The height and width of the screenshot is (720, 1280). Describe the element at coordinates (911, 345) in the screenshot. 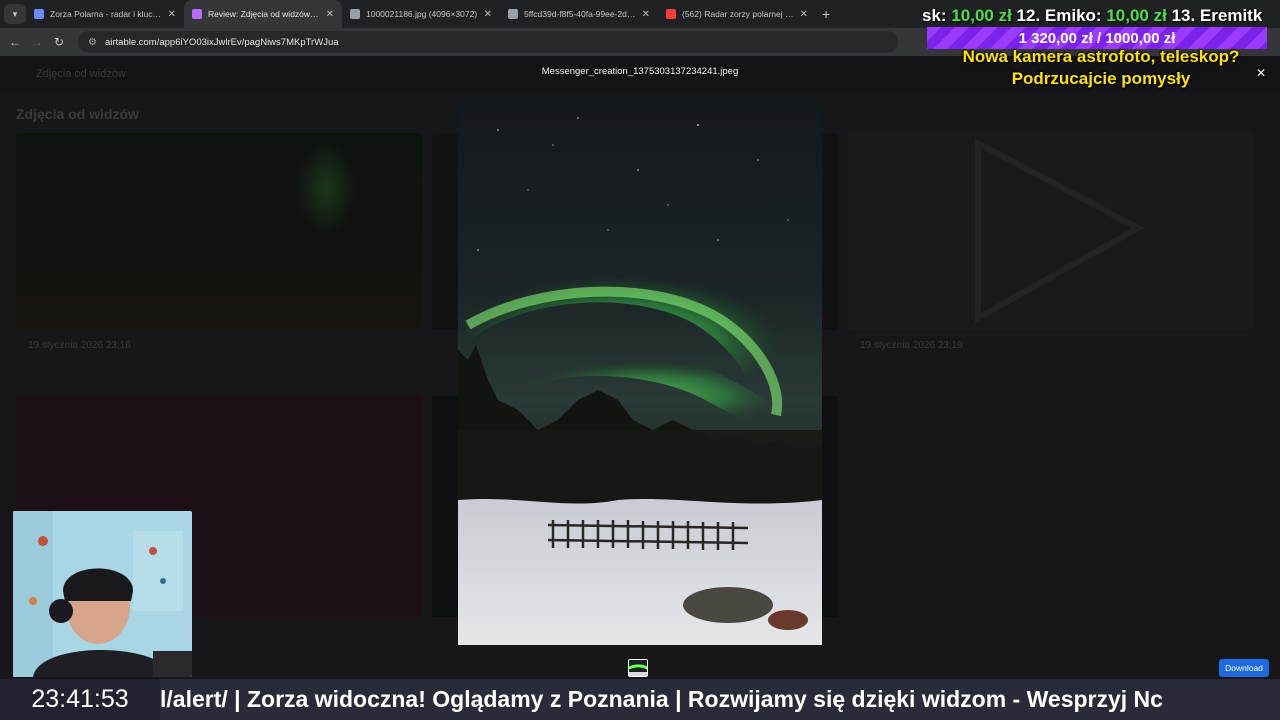

I see `card-date: 19 stycznia 2026 23:19` at that location.